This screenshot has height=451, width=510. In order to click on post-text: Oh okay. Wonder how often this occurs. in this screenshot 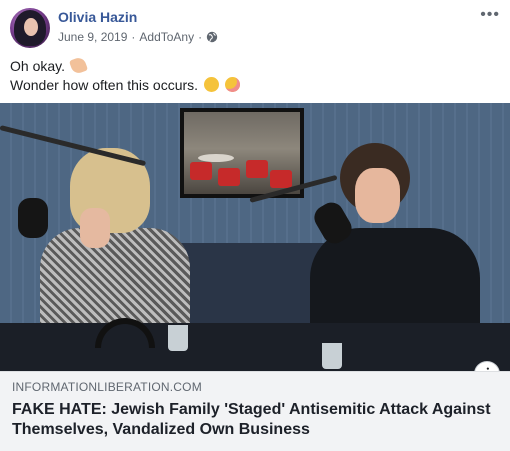, I will do `click(125, 75)`.